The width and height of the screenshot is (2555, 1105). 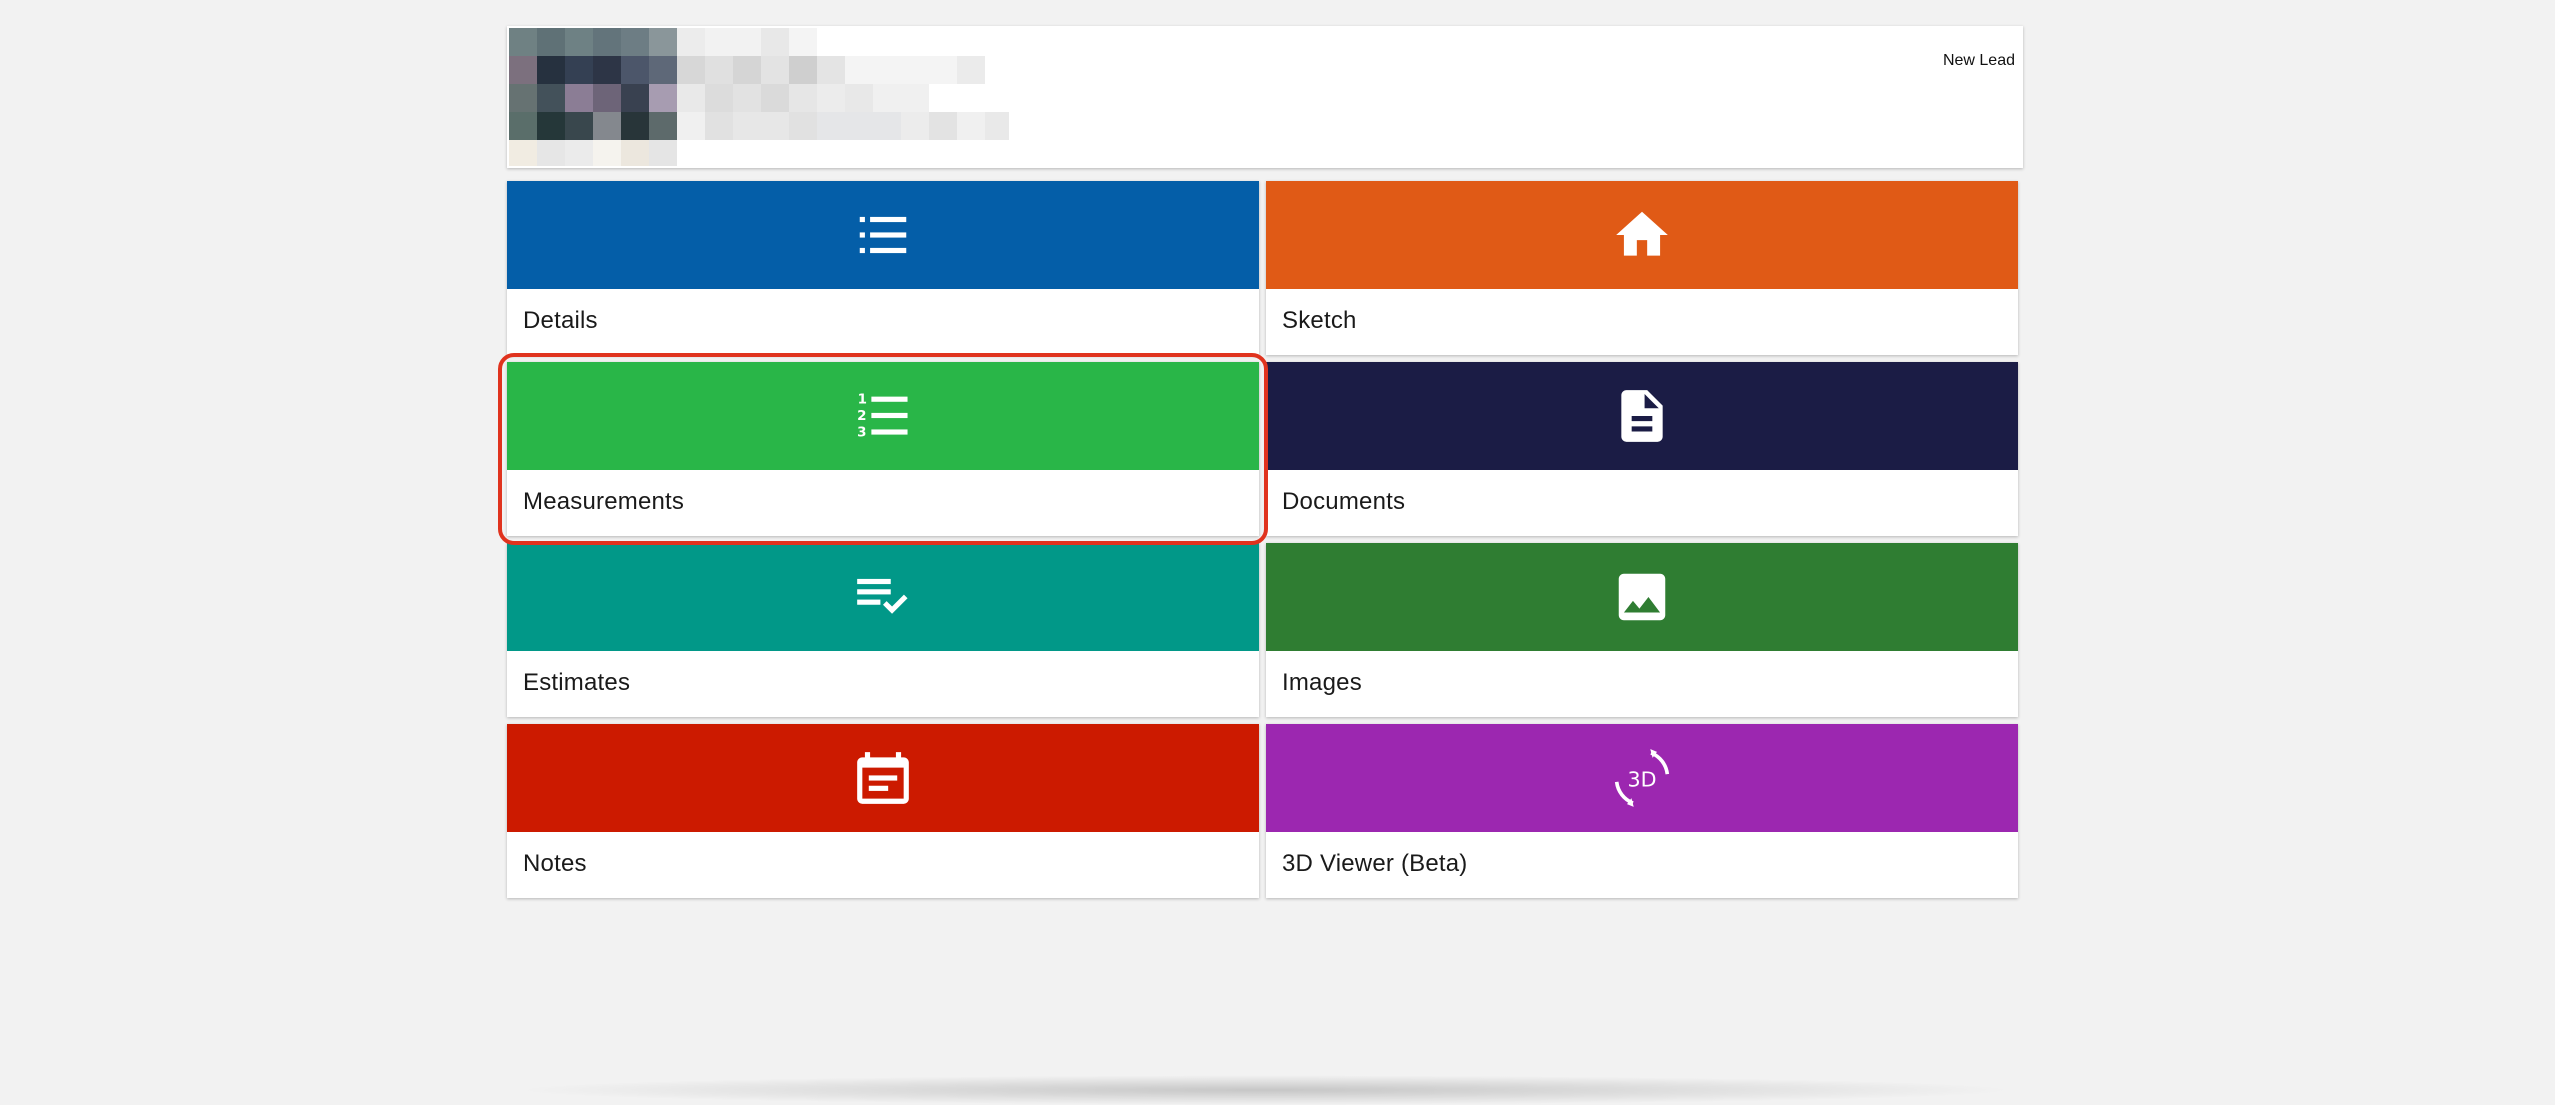 I want to click on 3d-viewer-tile-label: 3D Viewer (Beta), so click(x=1375, y=863).